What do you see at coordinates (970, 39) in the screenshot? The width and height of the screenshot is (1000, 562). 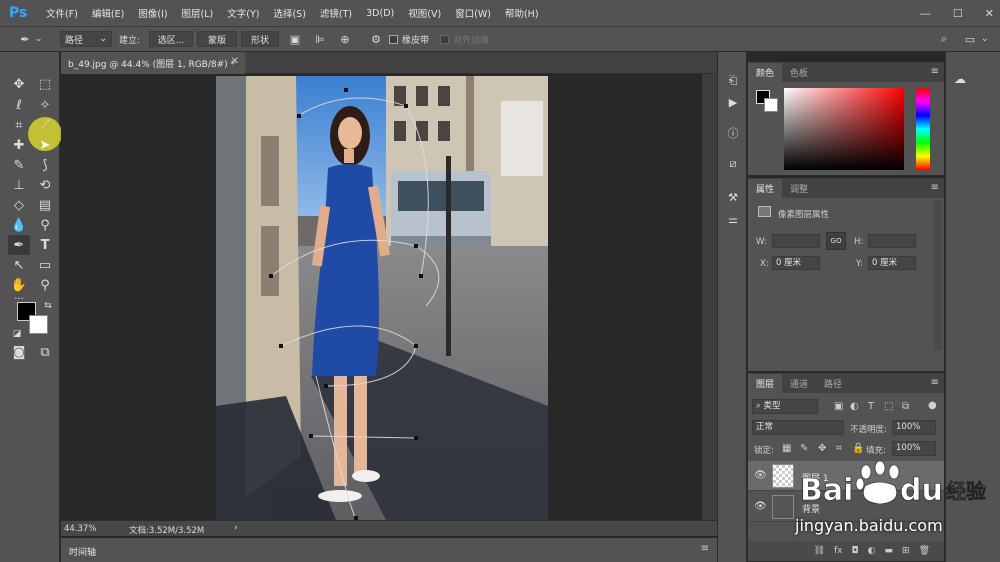 I see `workspace-icon: ▭` at bounding box center [970, 39].